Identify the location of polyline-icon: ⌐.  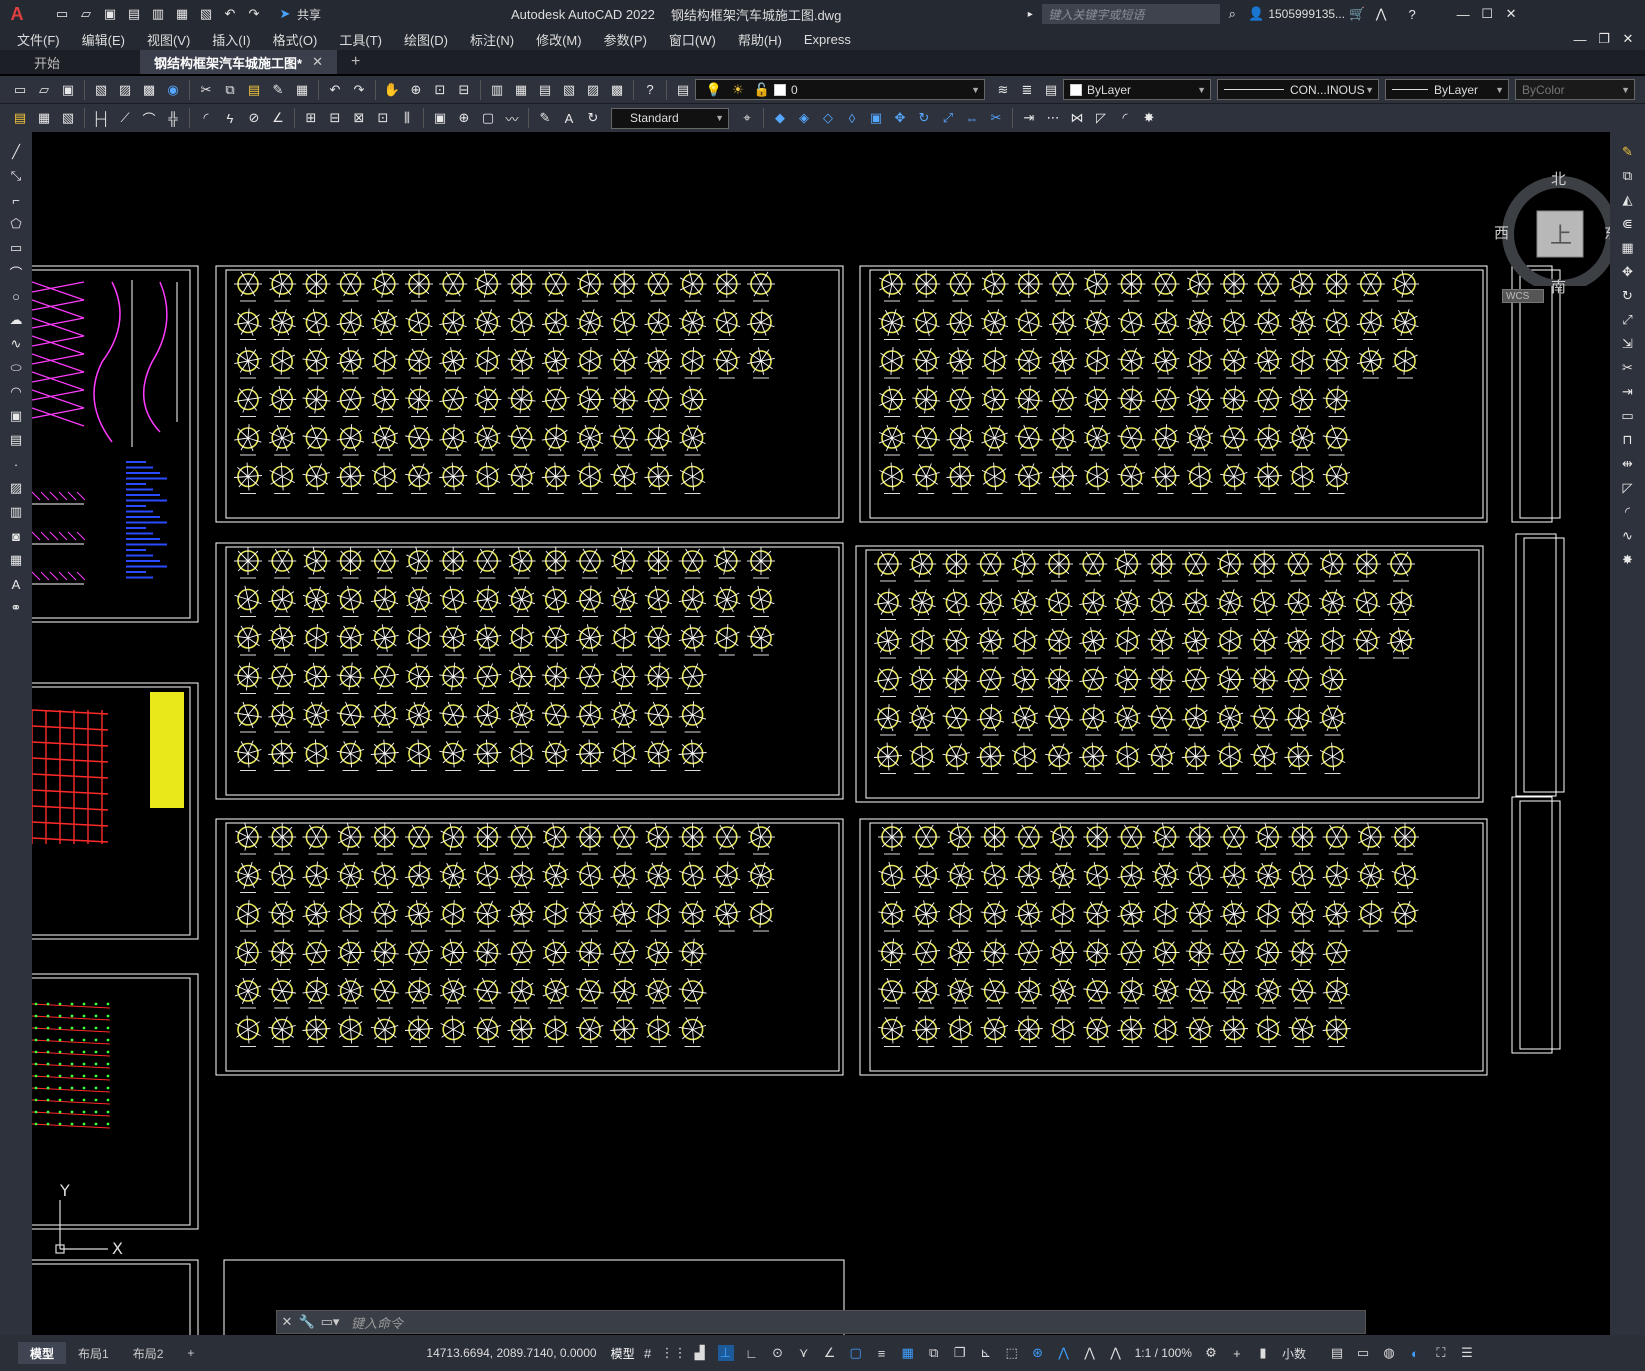
(16, 200).